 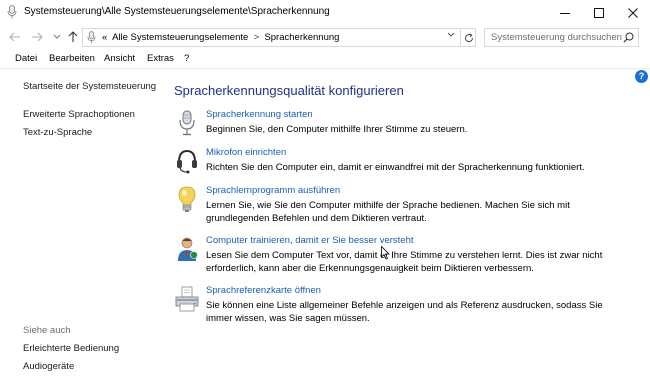 What do you see at coordinates (48, 366) in the screenshot?
I see `see-also-audio-devices: Audiogeräte` at bounding box center [48, 366].